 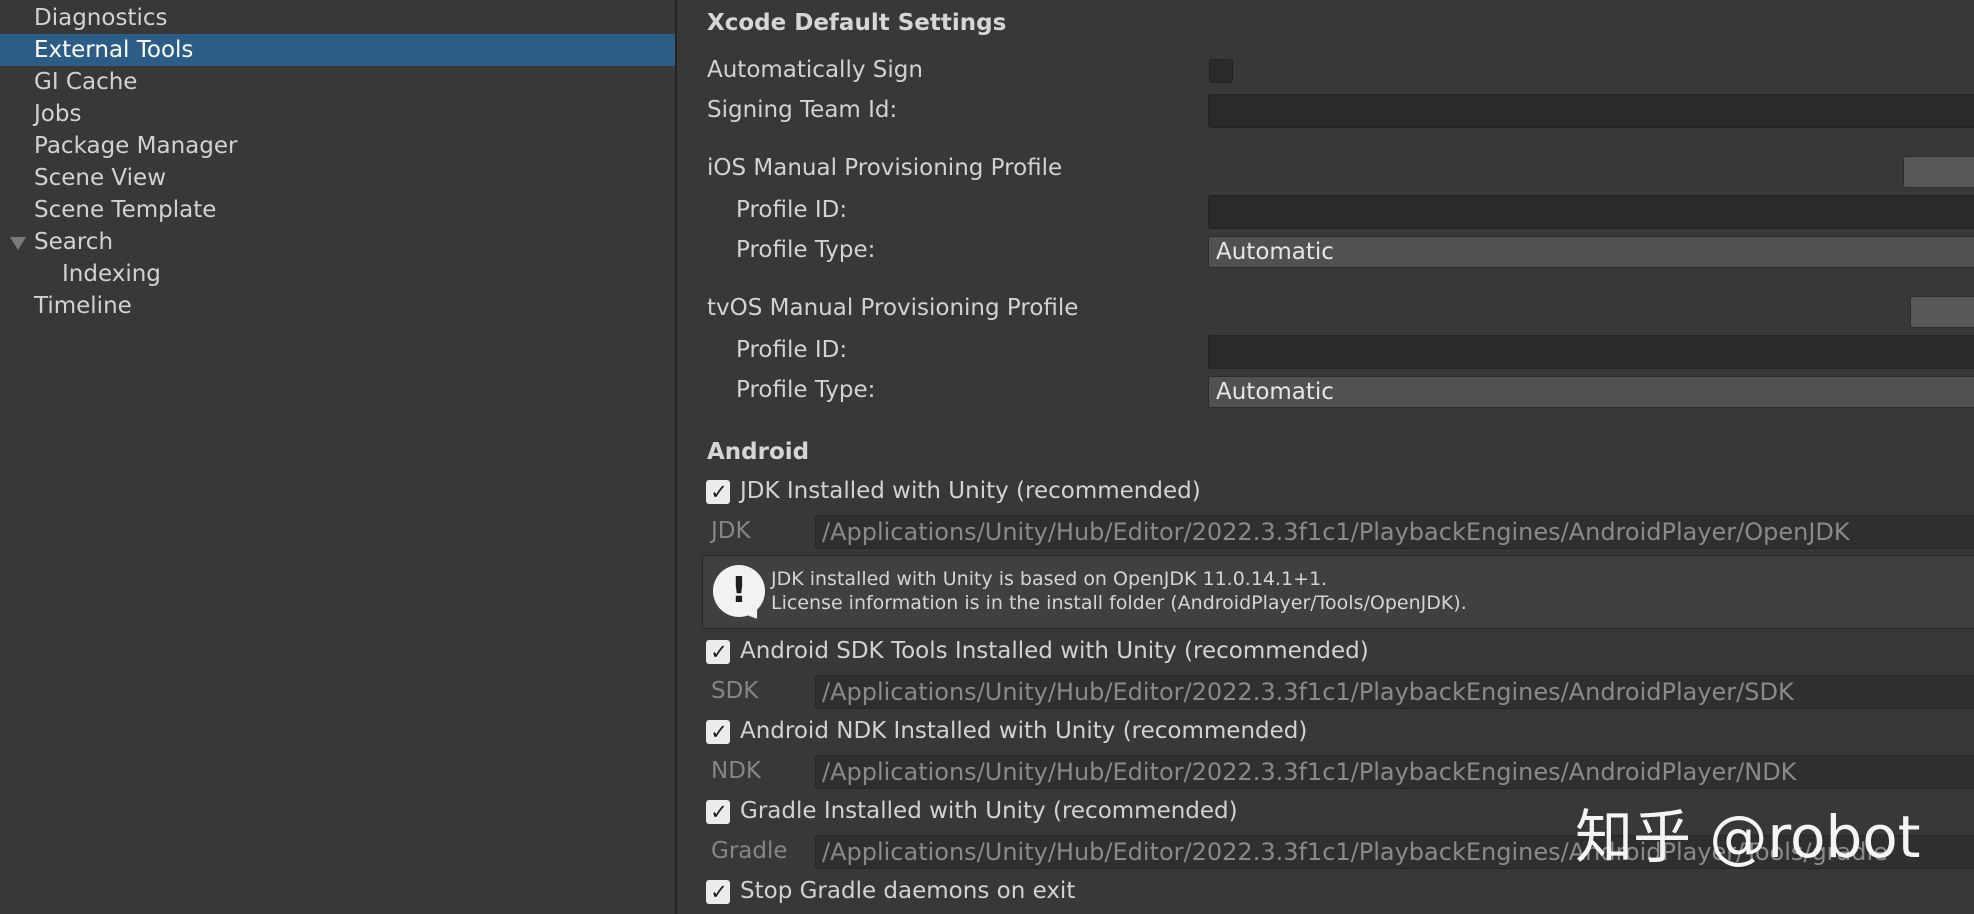 I want to click on tvos-profile-title: tvOS Manual Provisioning Profile, so click(x=893, y=308).